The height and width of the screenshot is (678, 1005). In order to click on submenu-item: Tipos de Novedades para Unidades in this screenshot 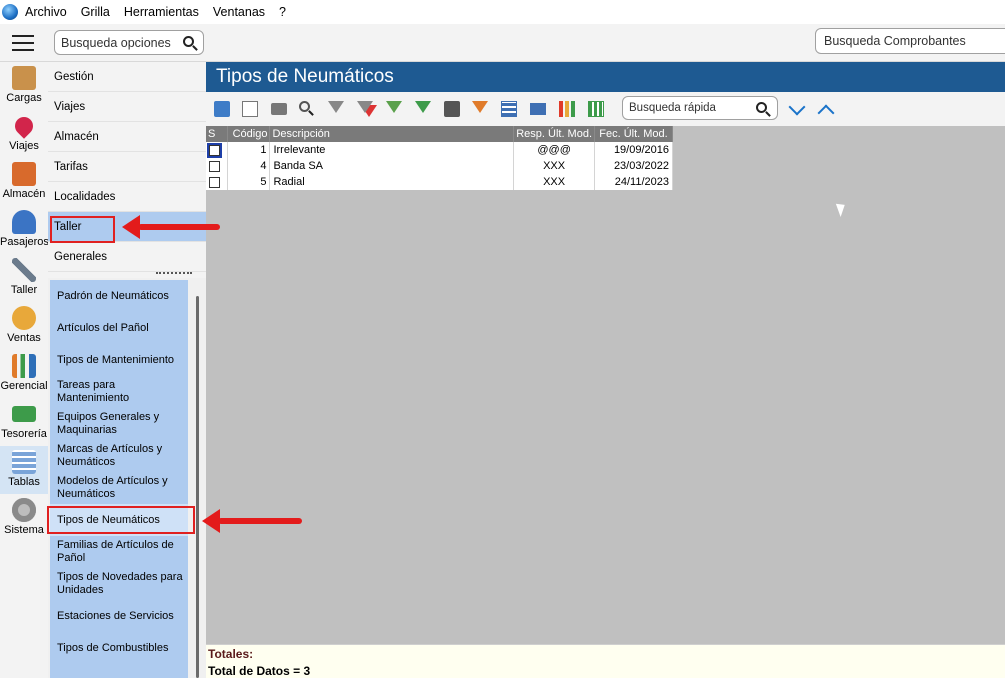, I will do `click(119, 584)`.